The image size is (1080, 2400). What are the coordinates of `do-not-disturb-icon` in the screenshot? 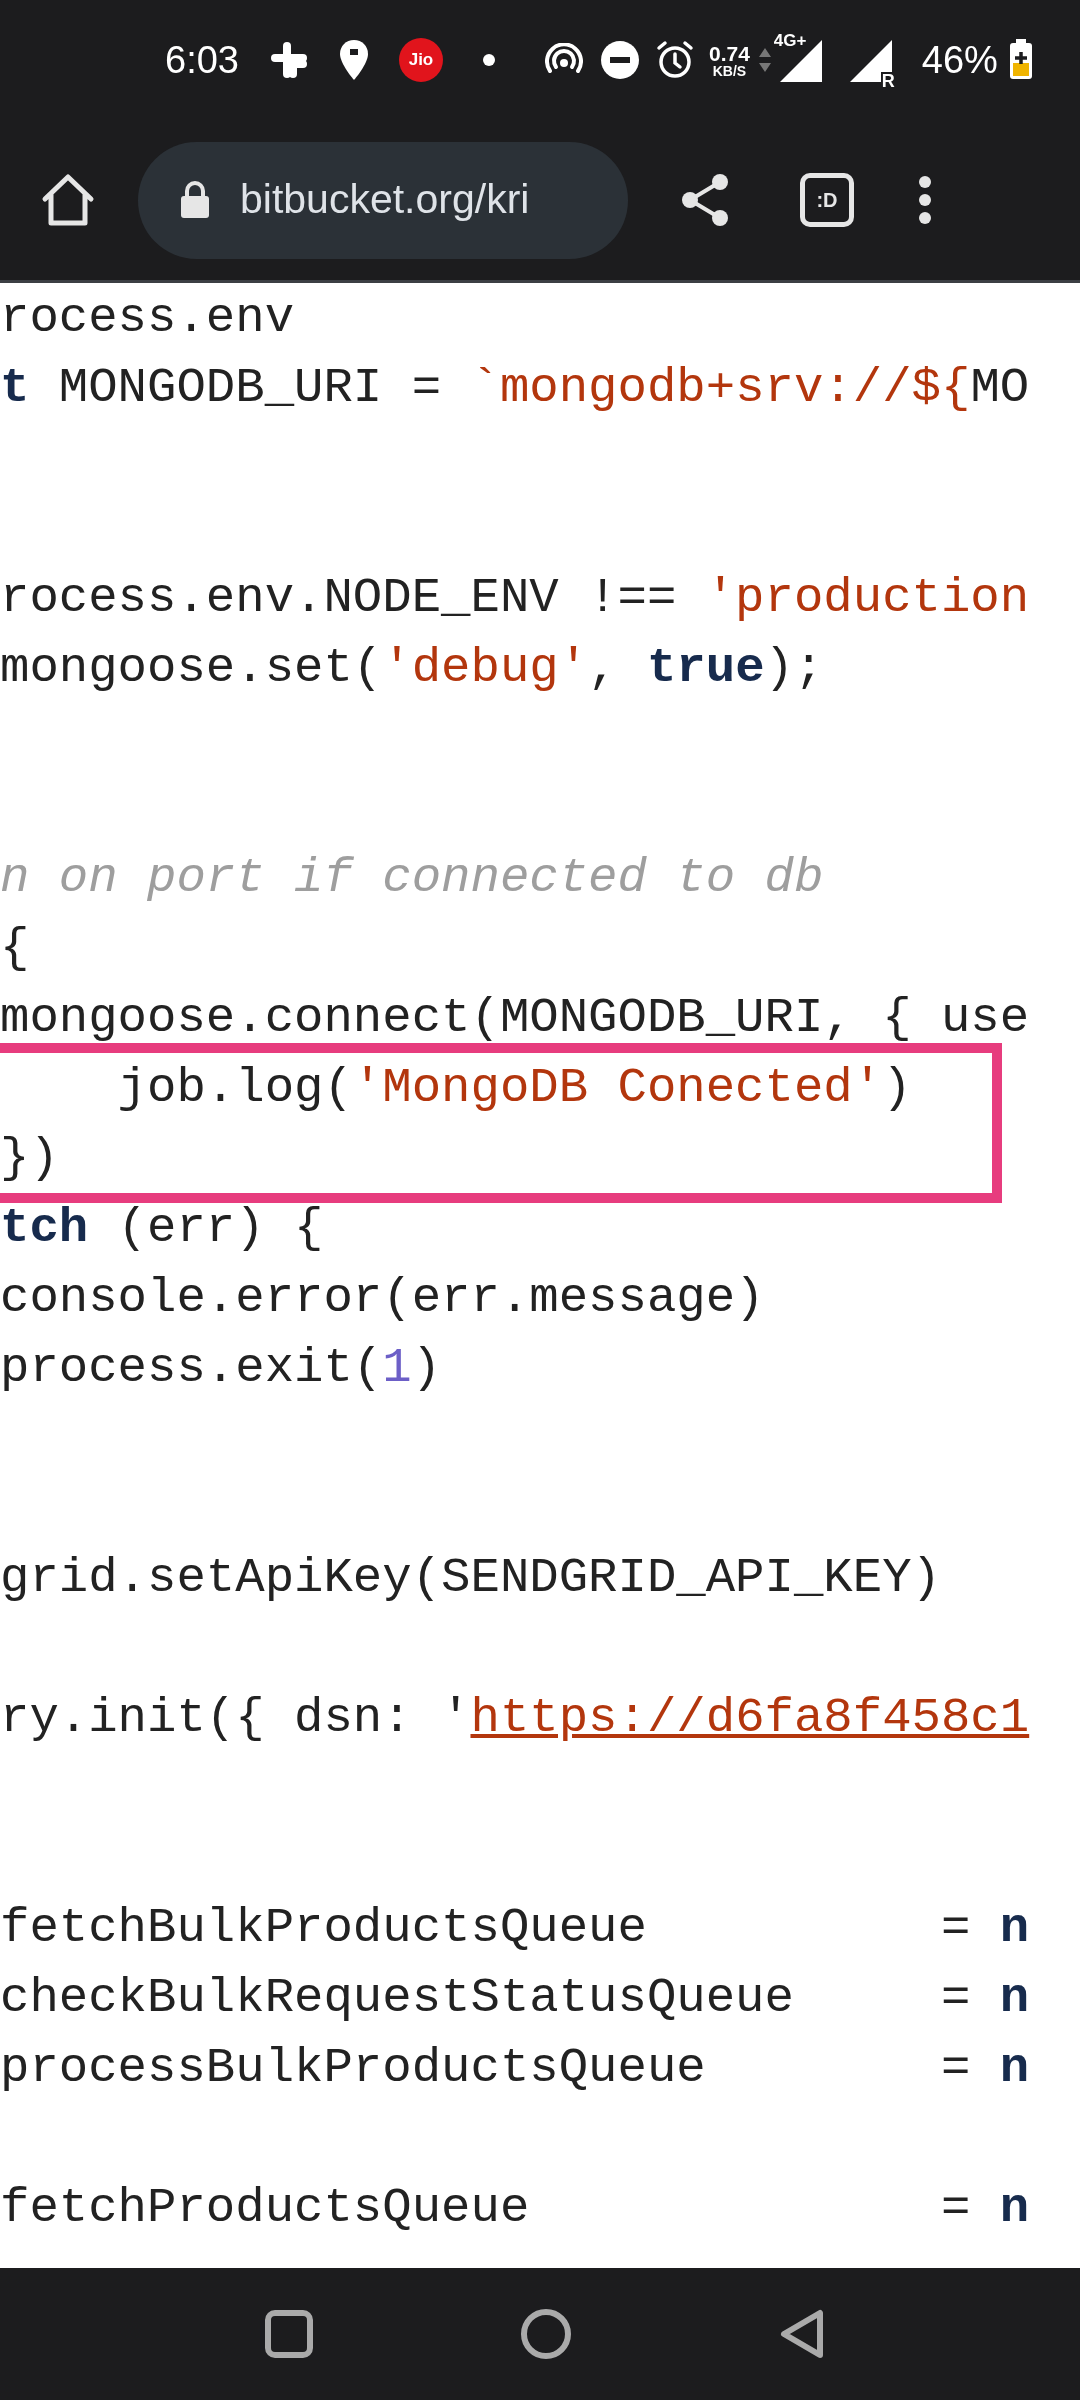 It's located at (619, 60).